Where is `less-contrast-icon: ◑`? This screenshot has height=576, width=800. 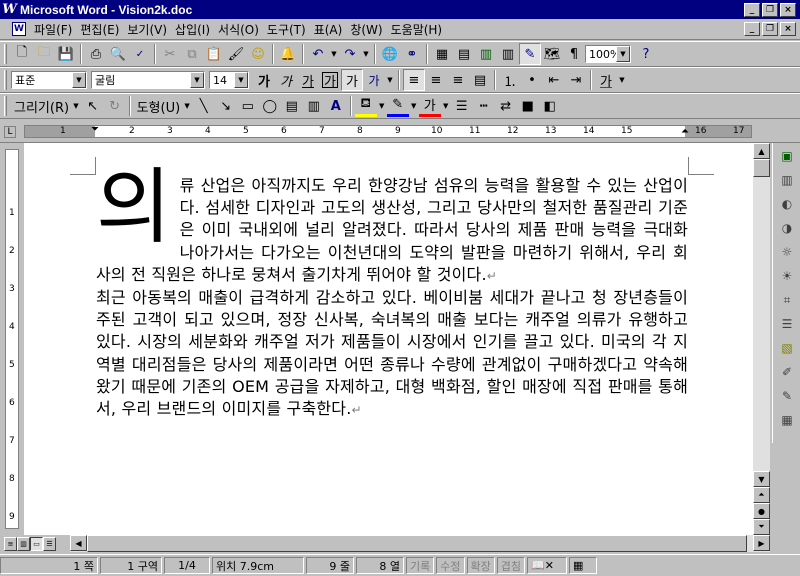
less-contrast-icon: ◑ is located at coordinates (787, 228).